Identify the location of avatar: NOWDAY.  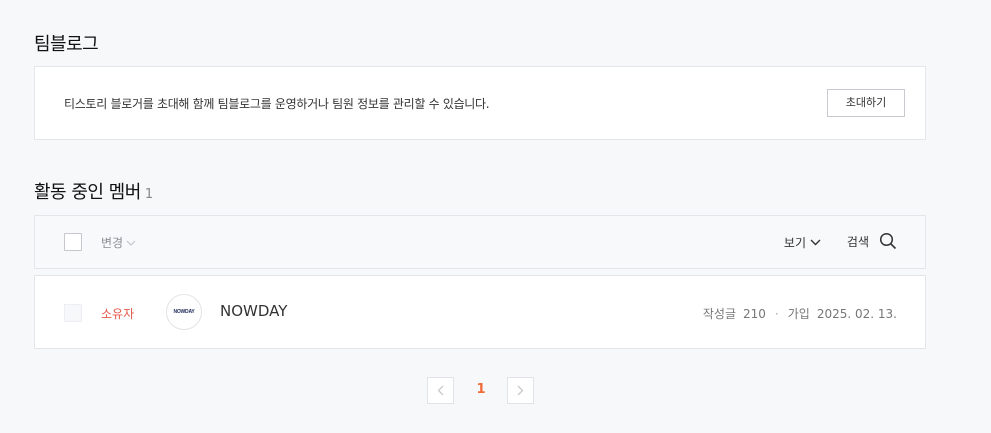
(184, 312).